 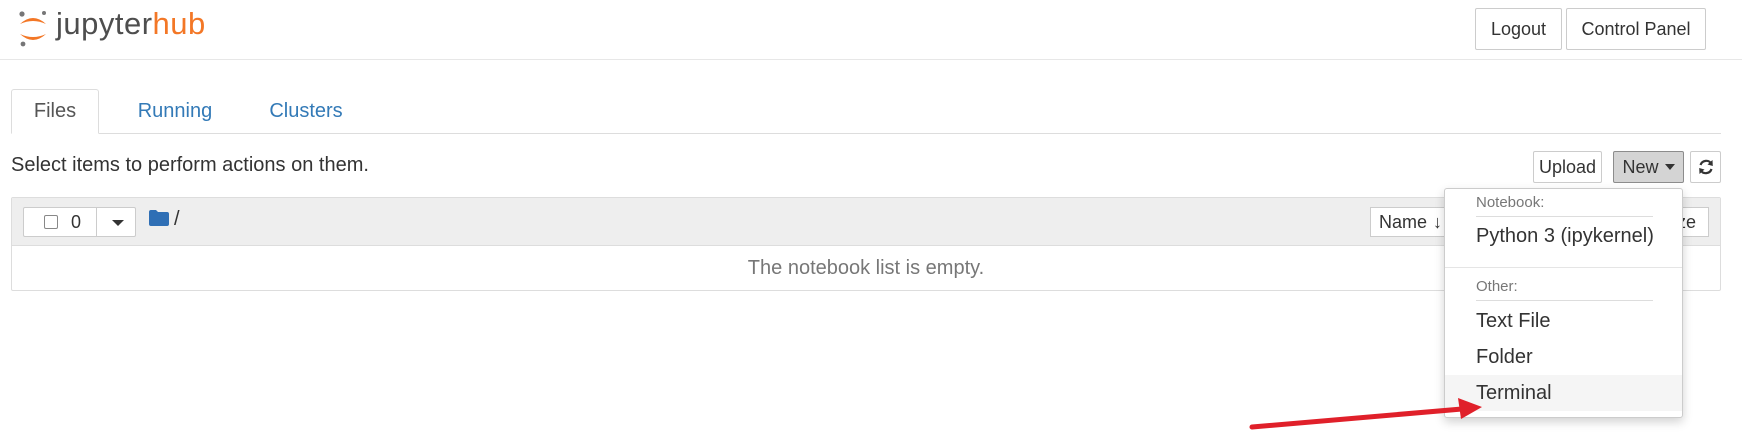 I want to click on top-header: jupyterhub Logout Control Panel, so click(x=871, y=30).